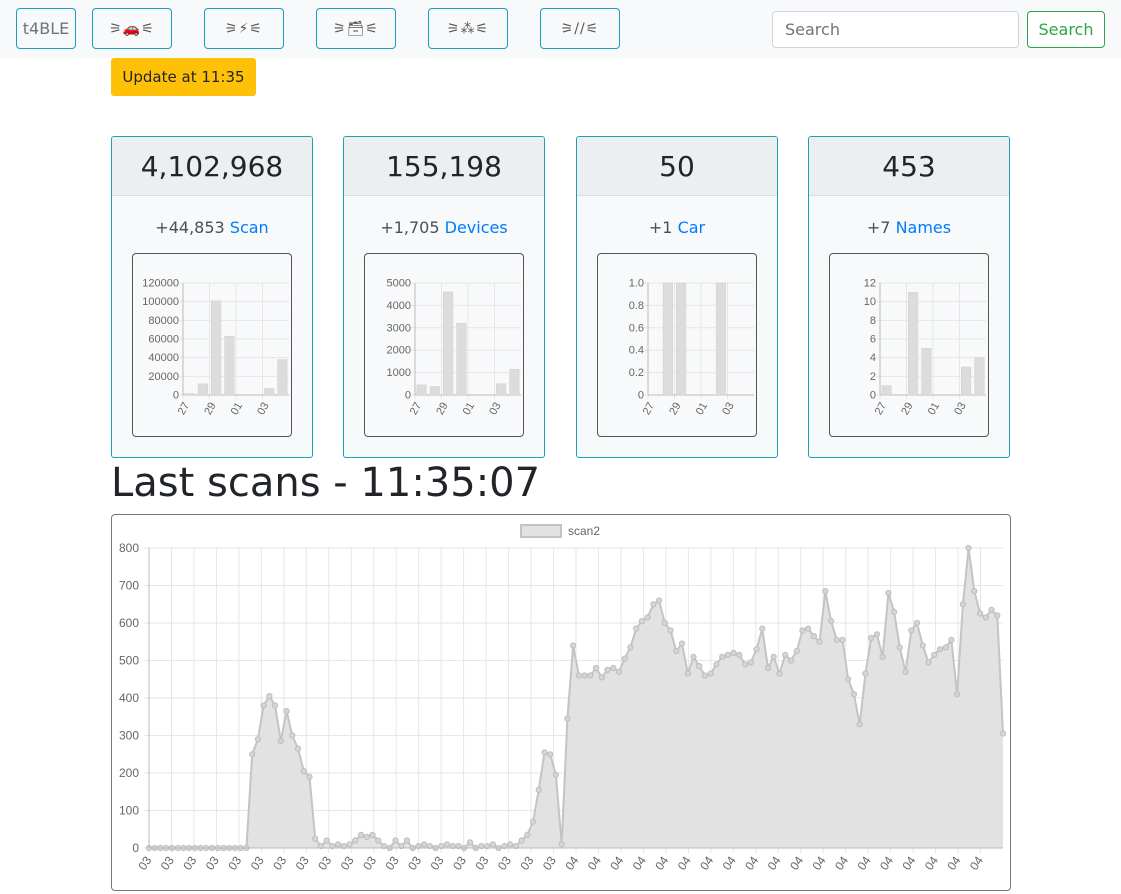  I want to click on signal-nav-button: ⚞//⚟, so click(580, 28).